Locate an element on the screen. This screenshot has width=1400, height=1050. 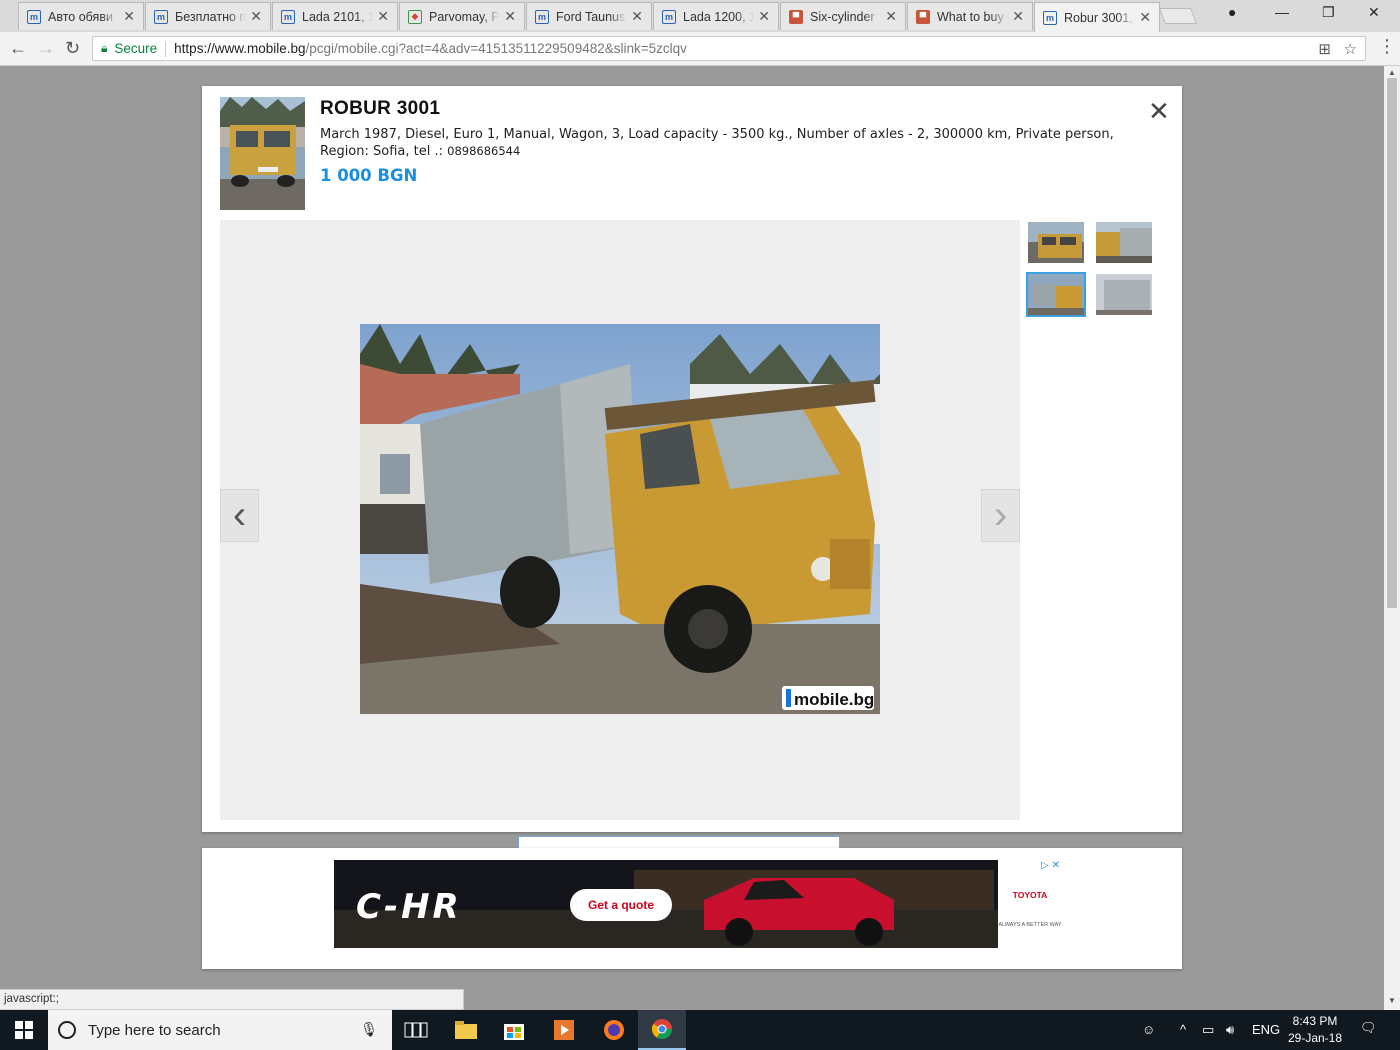
adchoices-icon: ▷ ✕ is located at coordinates (1050, 865).